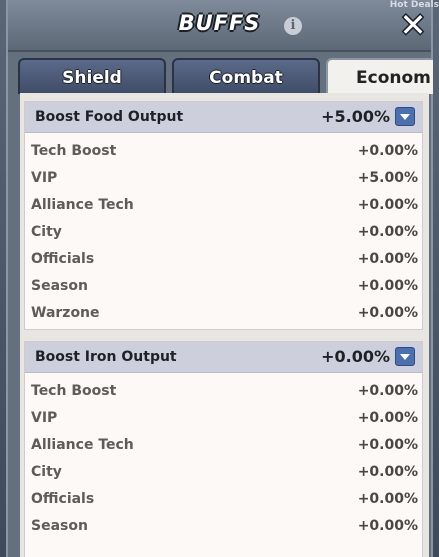 This screenshot has width=439, height=557. What do you see at coordinates (293, 26) in the screenshot?
I see `info-icon: i` at bounding box center [293, 26].